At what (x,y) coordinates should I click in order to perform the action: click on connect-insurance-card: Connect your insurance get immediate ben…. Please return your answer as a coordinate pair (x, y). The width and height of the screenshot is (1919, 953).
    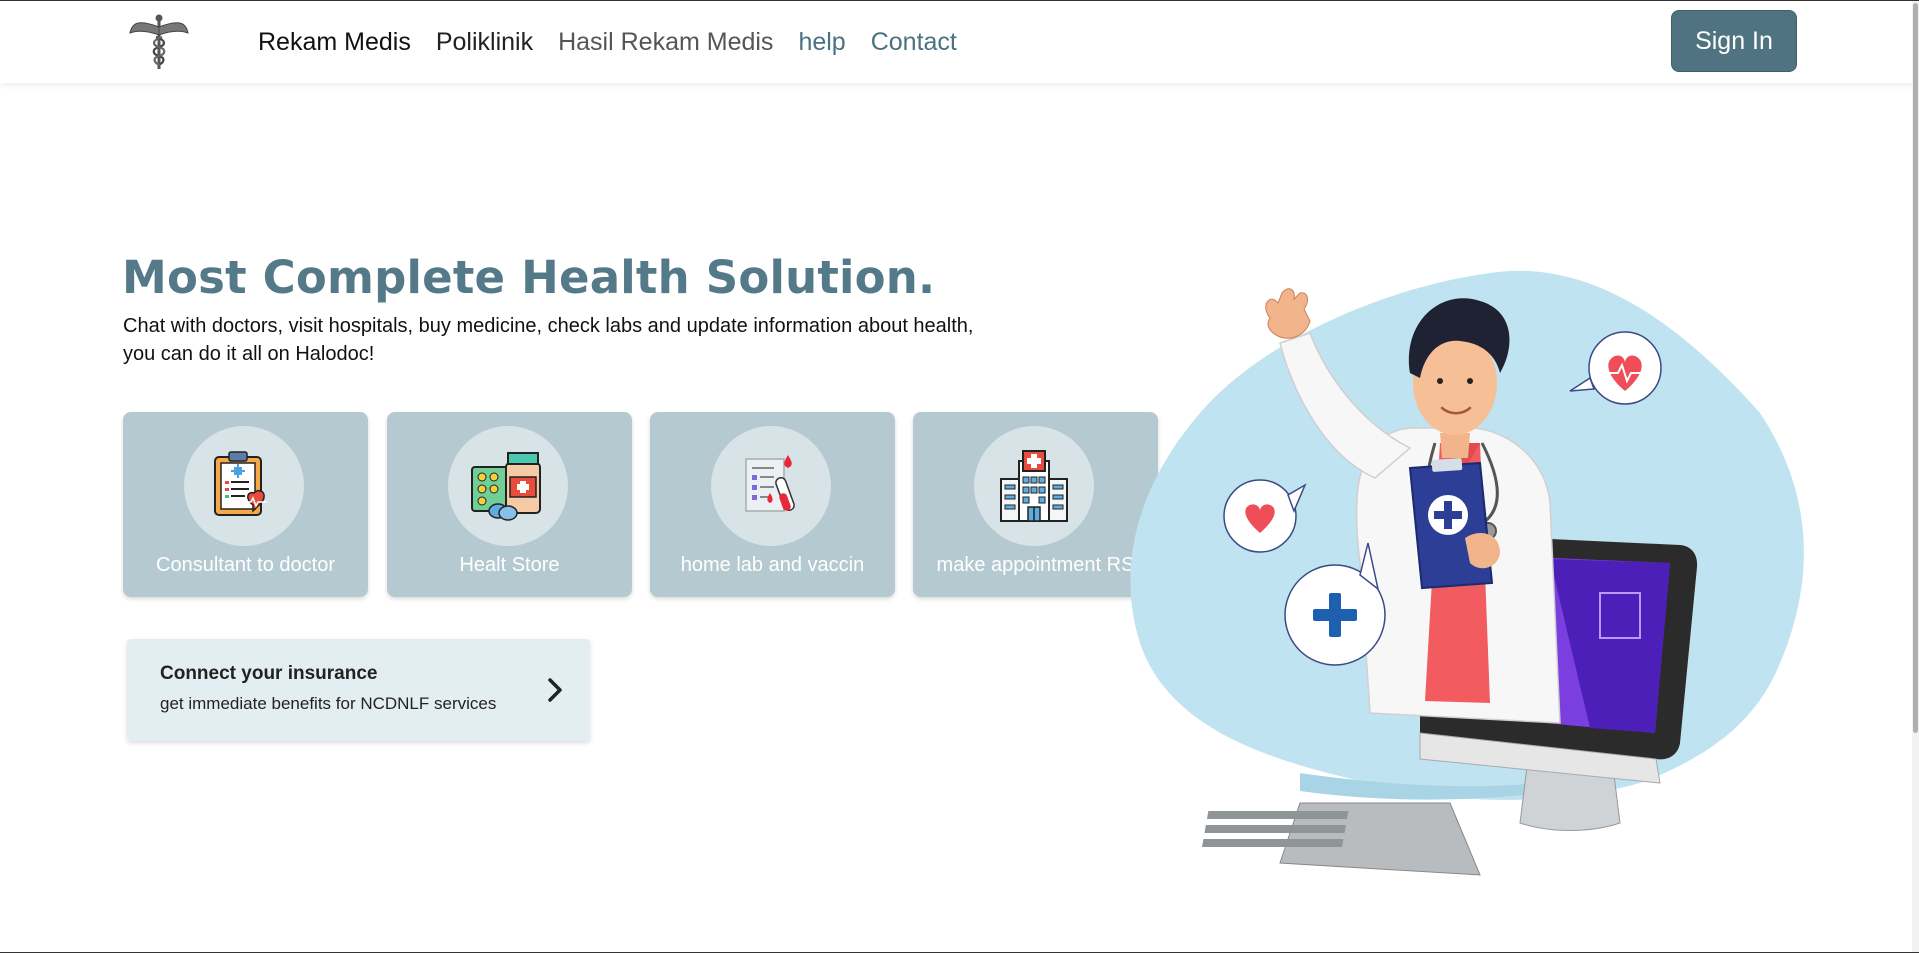
    Looking at the image, I should click on (358, 690).